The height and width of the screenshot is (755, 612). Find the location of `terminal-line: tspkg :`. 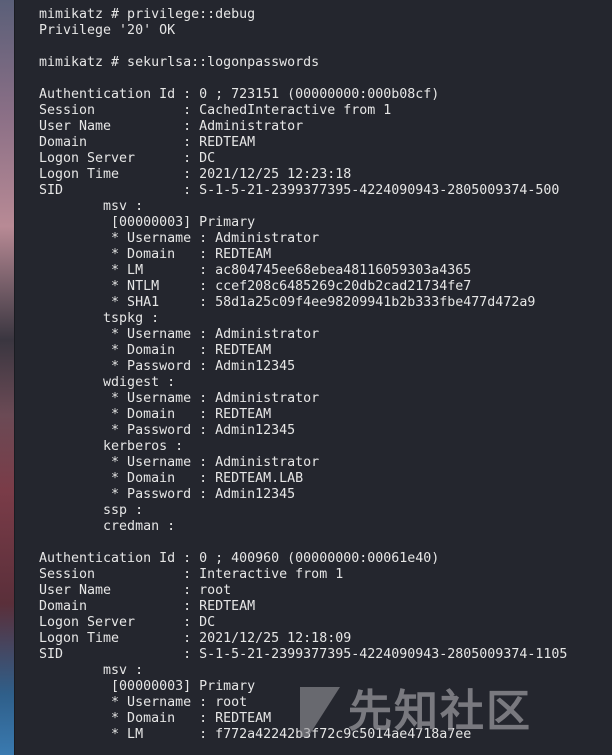

terminal-line: tspkg : is located at coordinates (99, 318).